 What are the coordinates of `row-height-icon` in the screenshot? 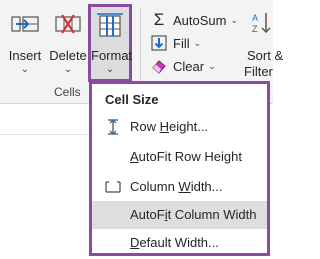 It's located at (113, 127).